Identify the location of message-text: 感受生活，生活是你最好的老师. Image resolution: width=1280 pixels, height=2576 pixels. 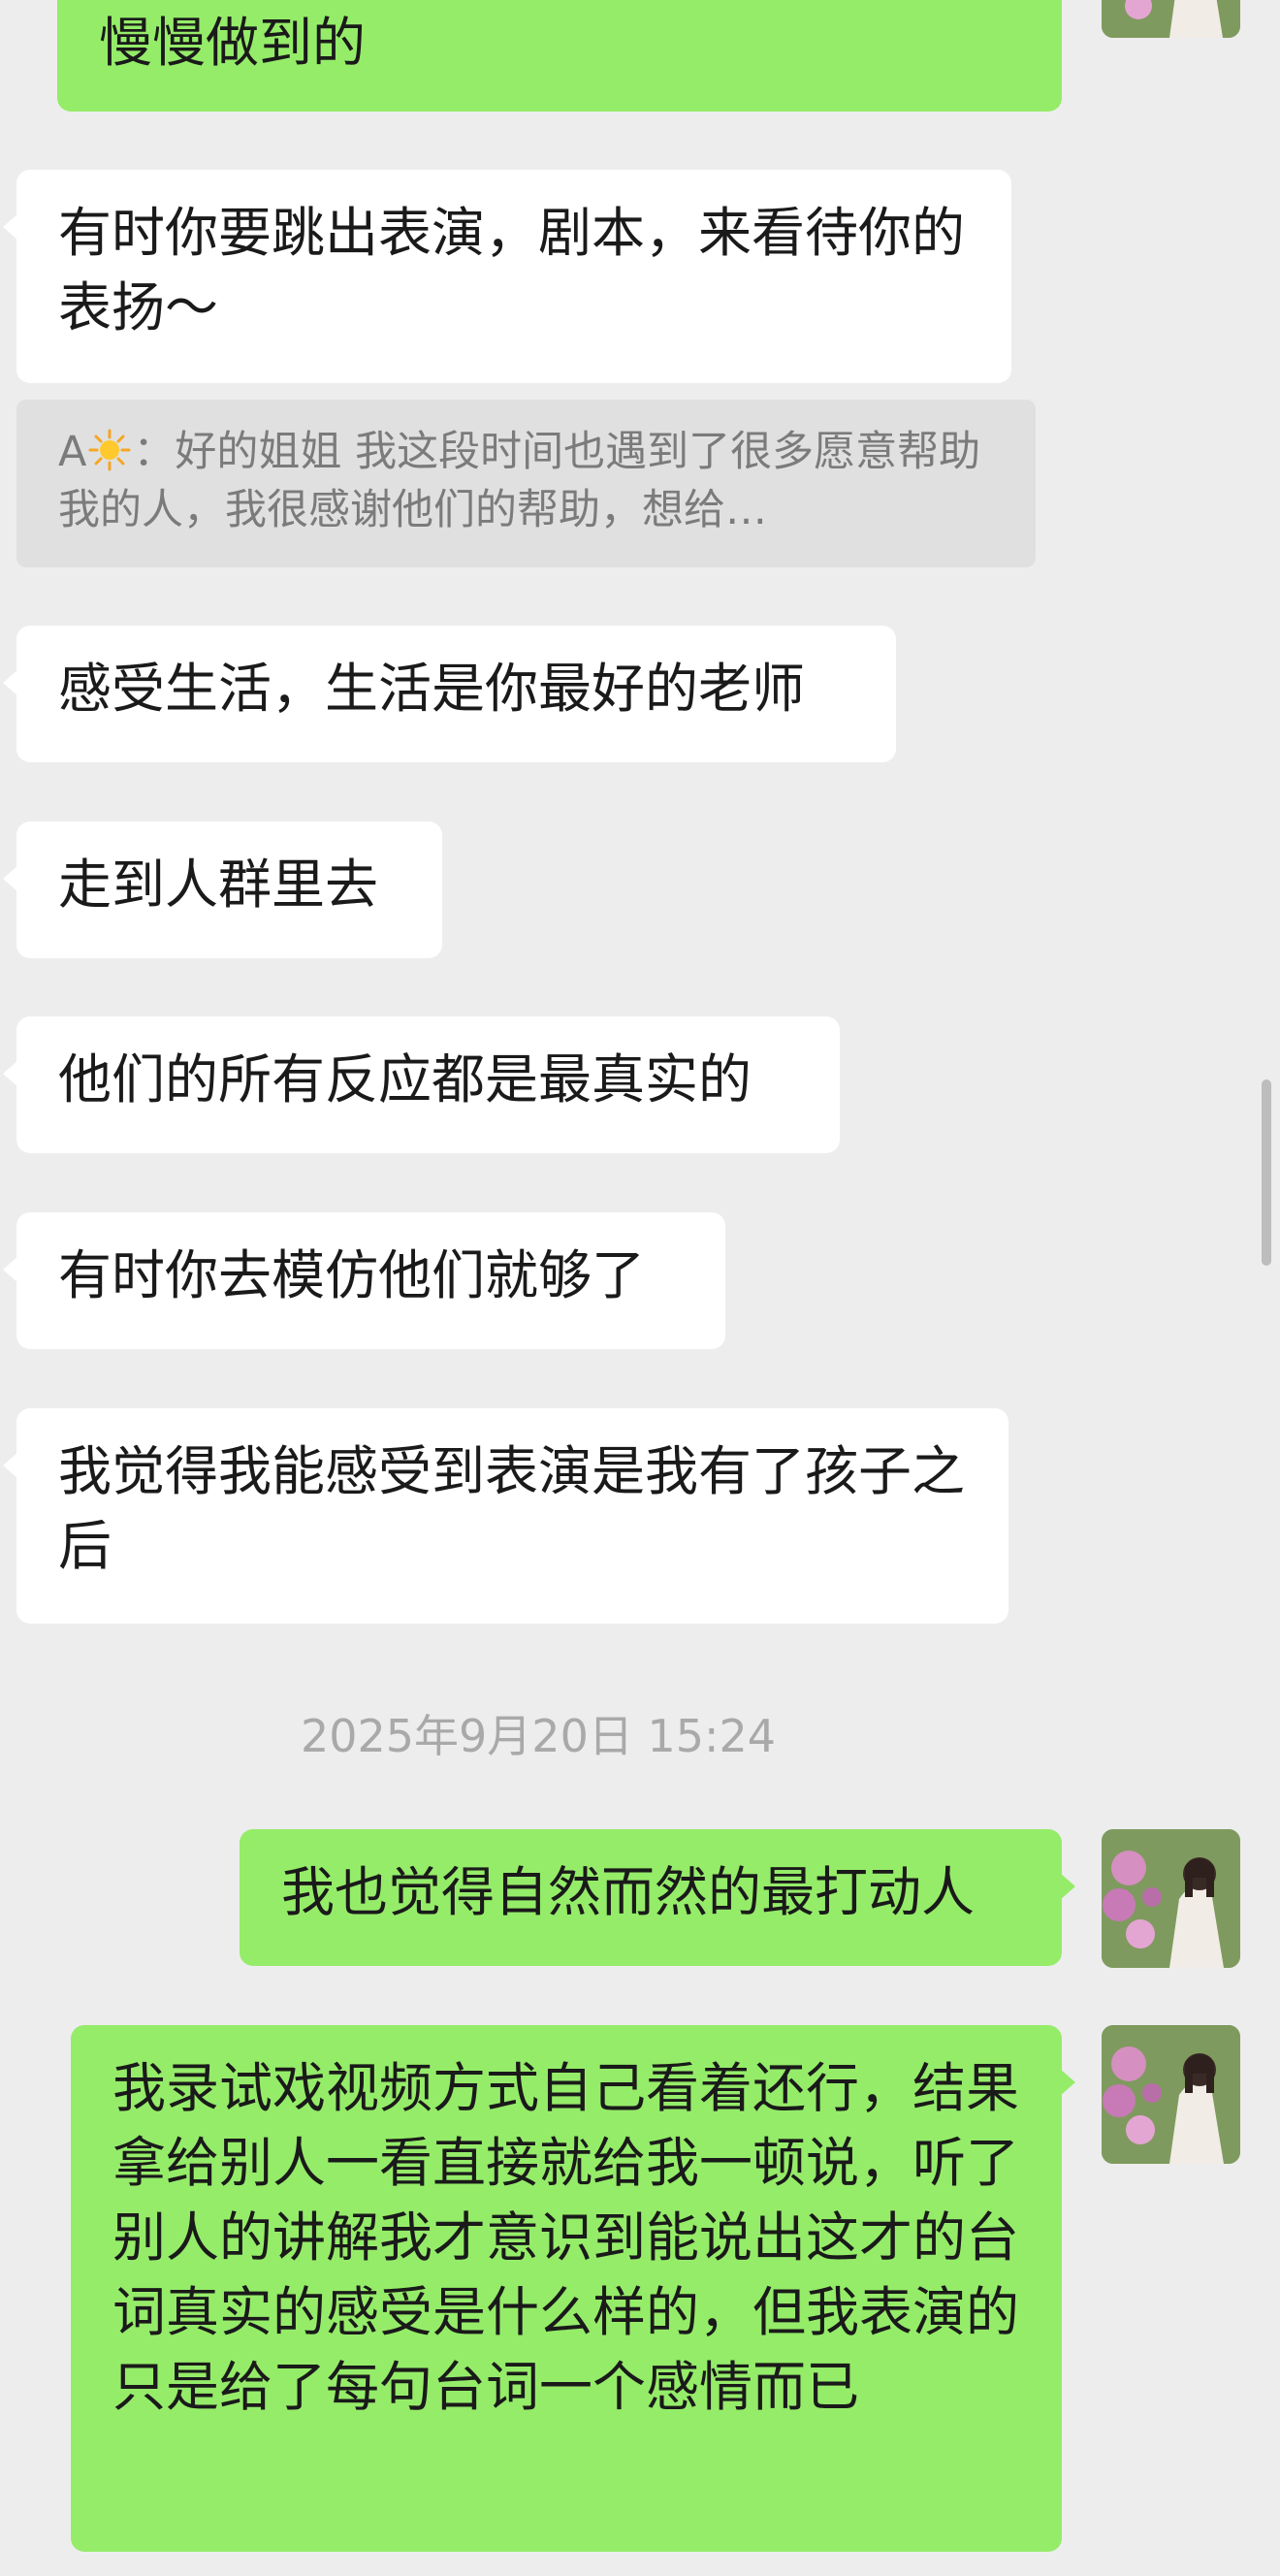
(432, 689).